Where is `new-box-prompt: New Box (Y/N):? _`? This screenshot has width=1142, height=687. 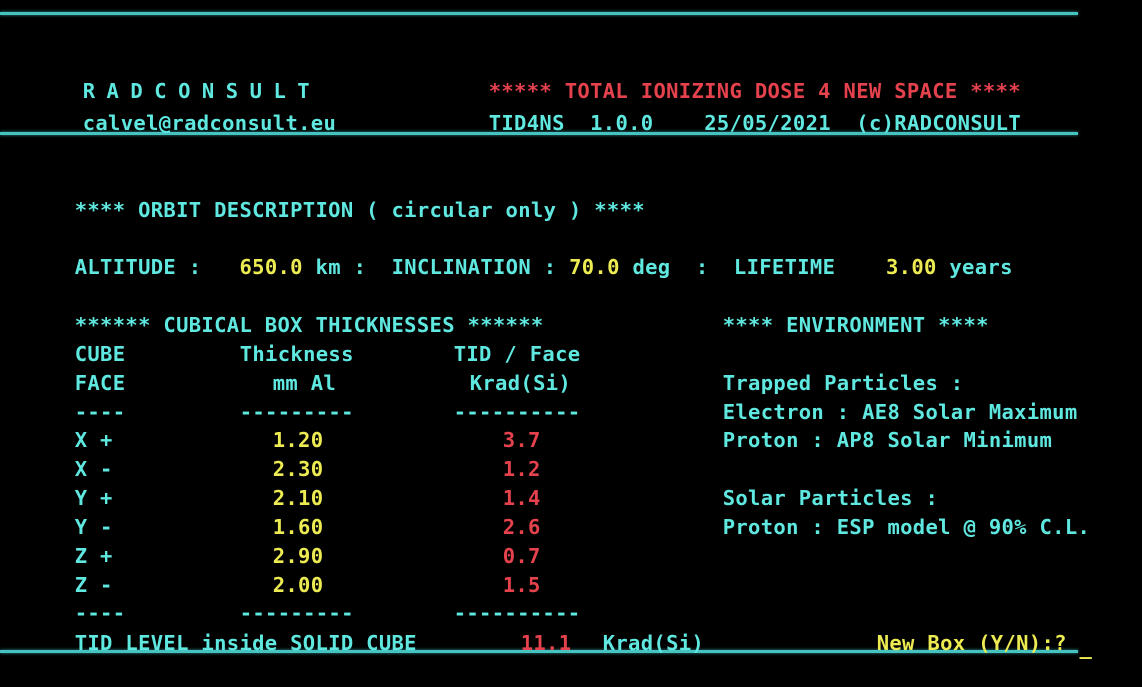
new-box-prompt: New Box (Y/N):? _ is located at coordinates (959, 643).